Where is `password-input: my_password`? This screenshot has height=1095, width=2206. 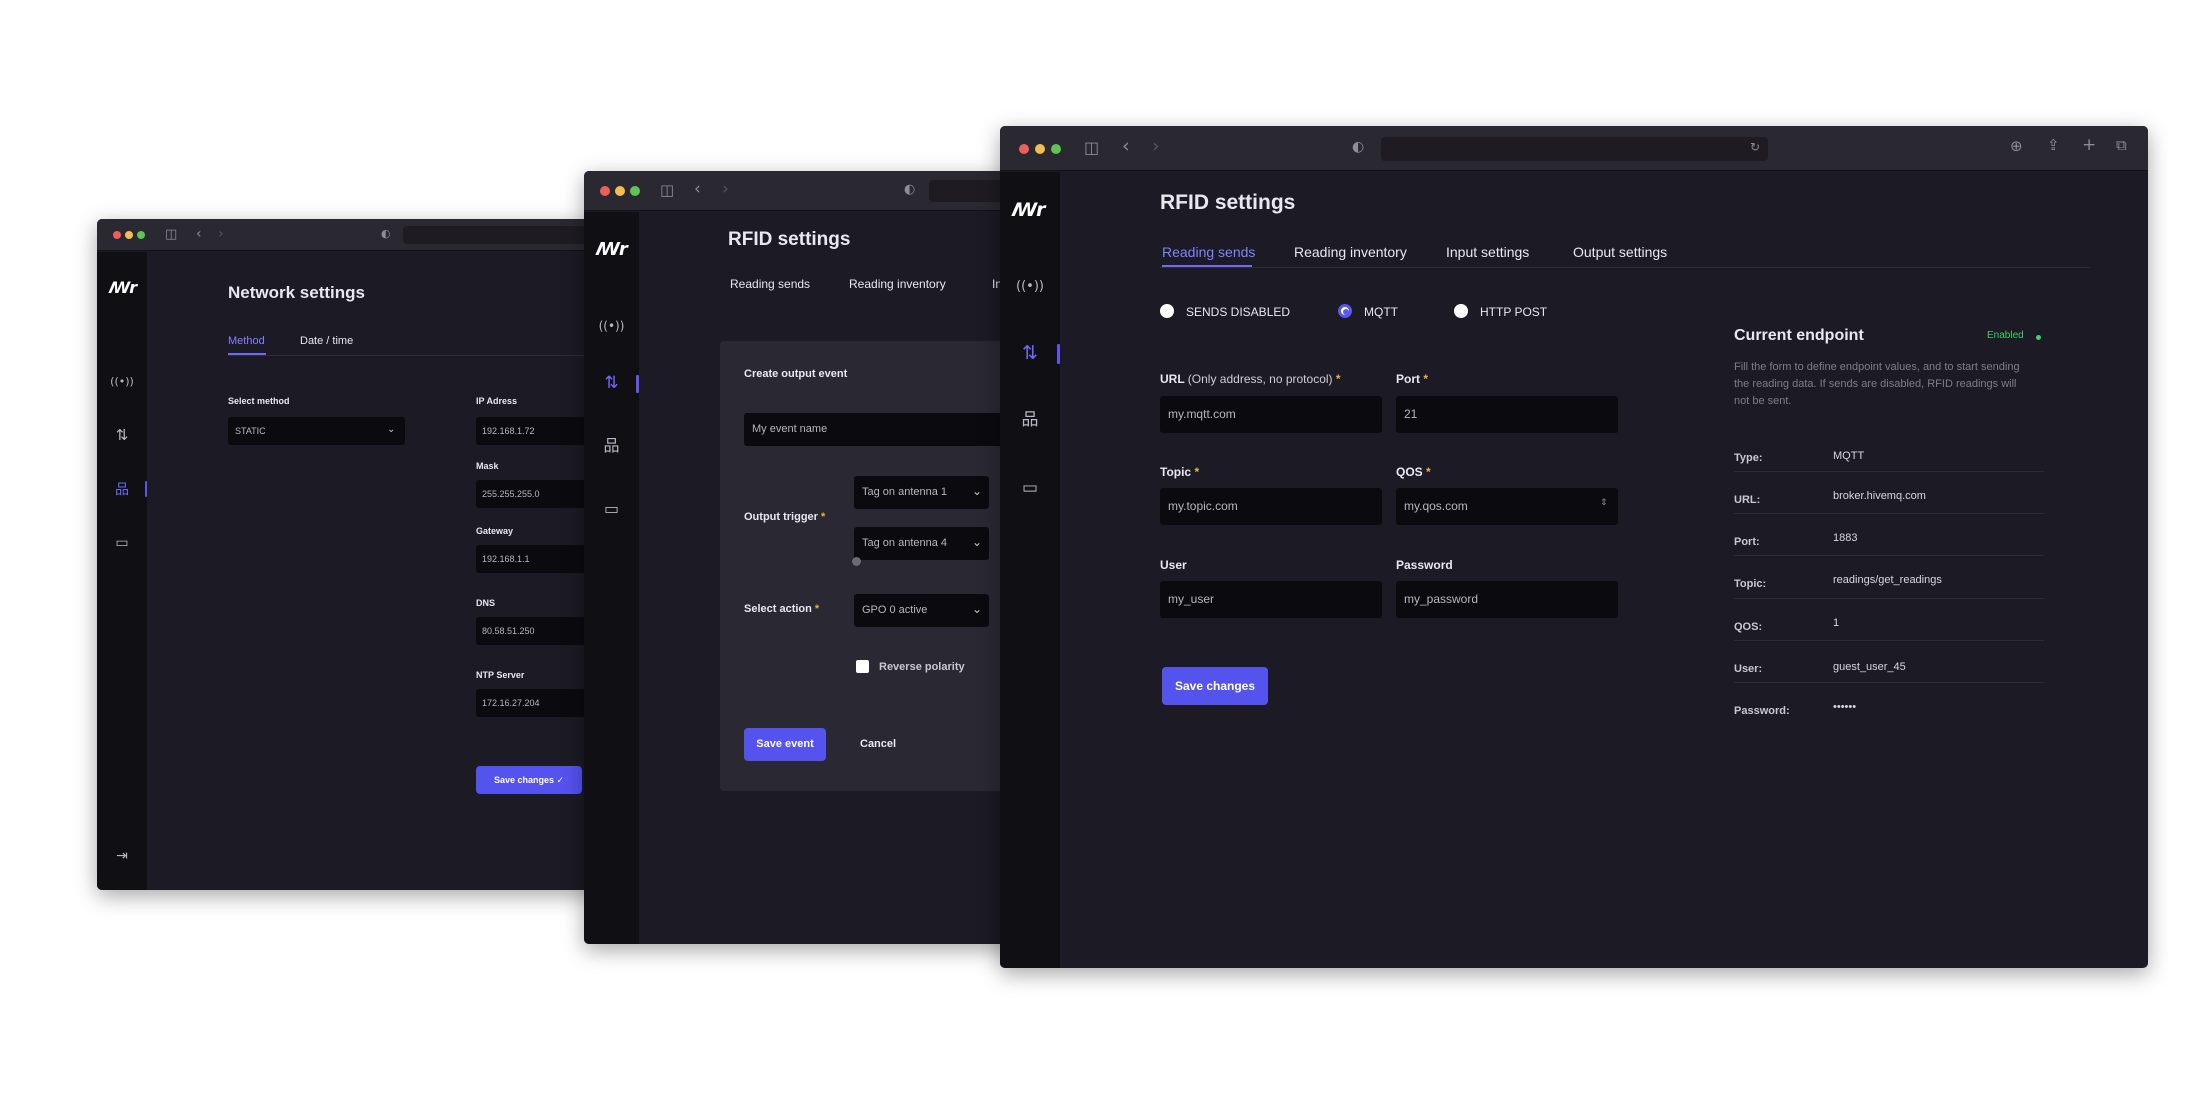 password-input: my_password is located at coordinates (1507, 599).